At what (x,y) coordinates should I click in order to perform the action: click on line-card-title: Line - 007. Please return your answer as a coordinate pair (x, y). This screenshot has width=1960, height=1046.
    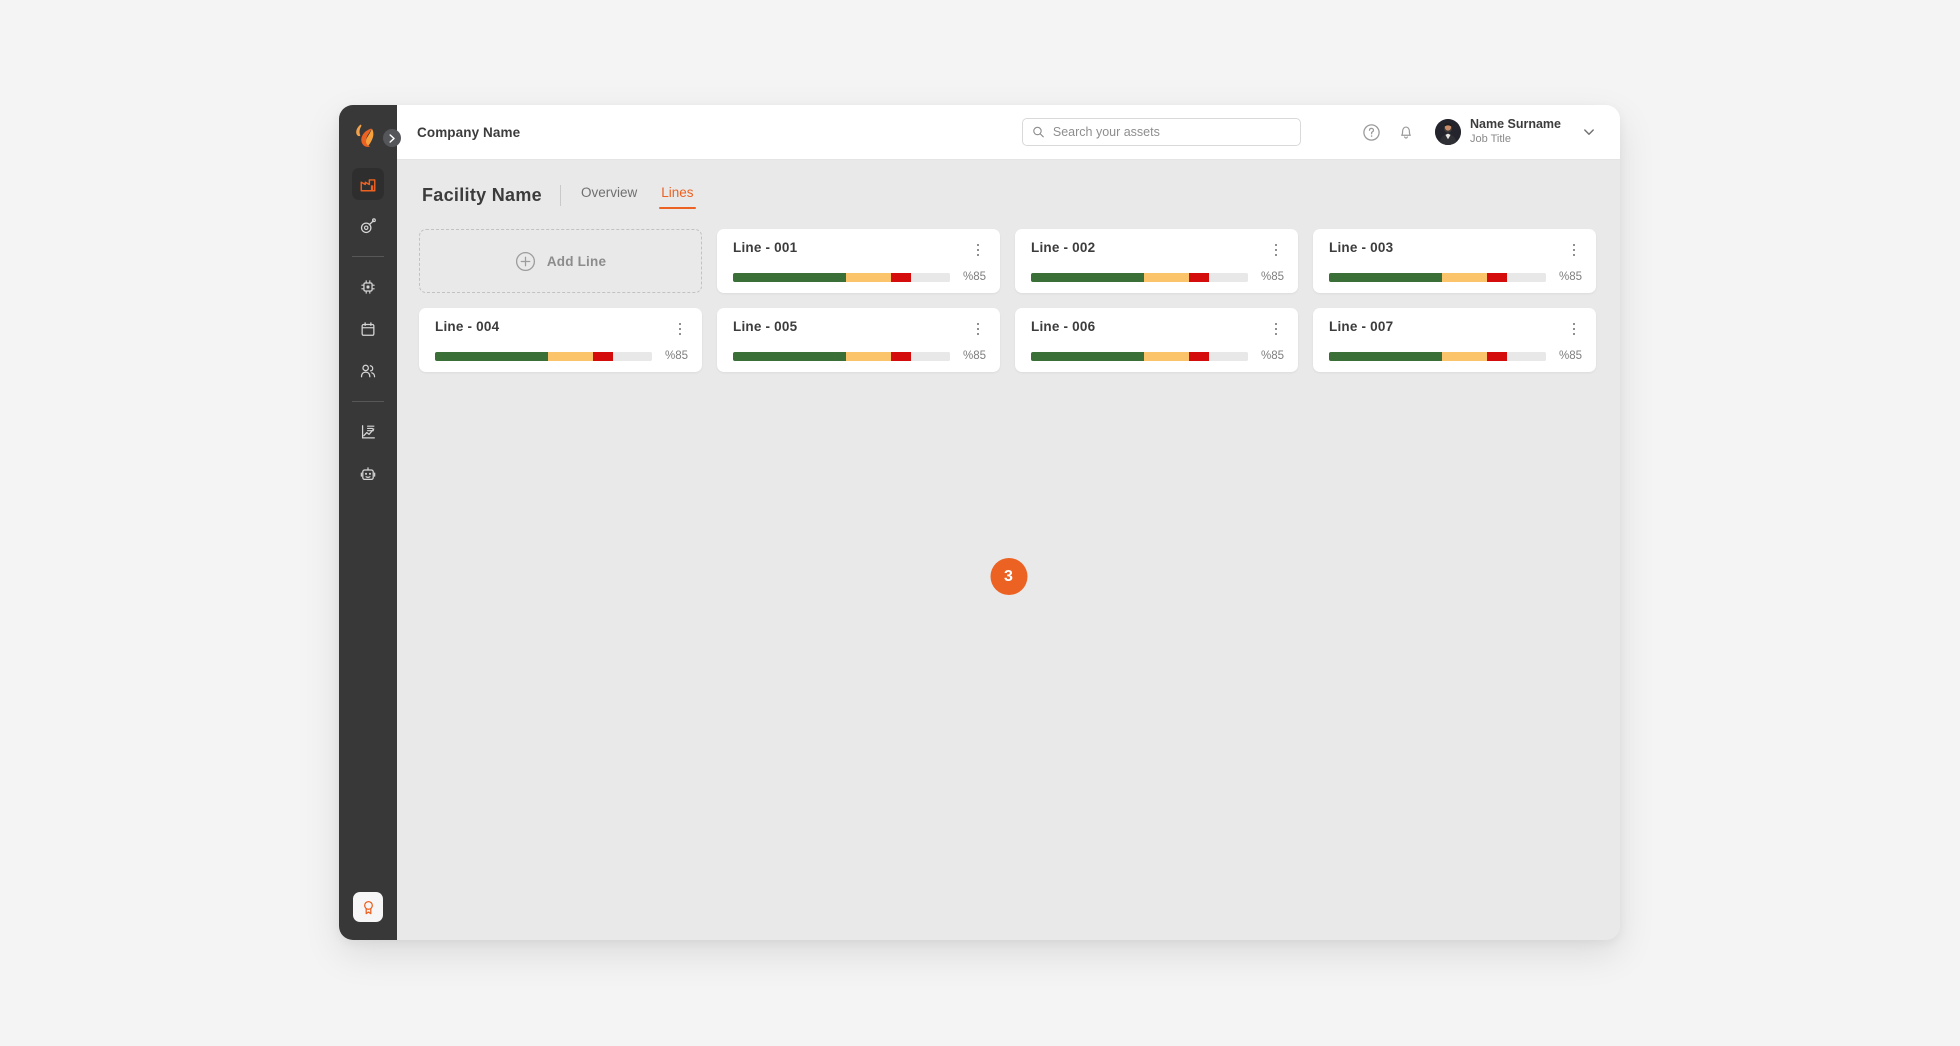
    Looking at the image, I should click on (1361, 326).